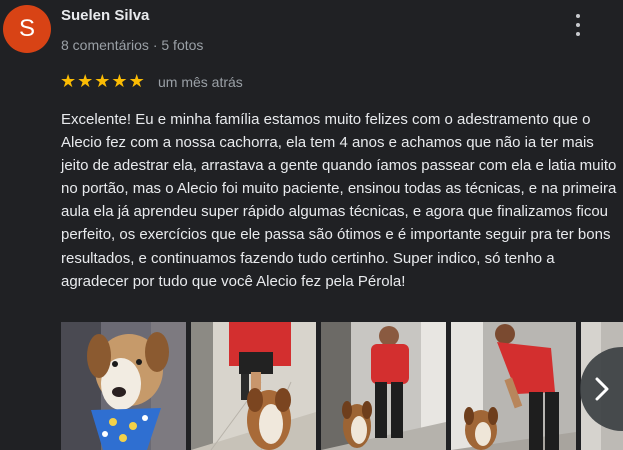  I want to click on photo-trainer-standing-dog, so click(383, 386).